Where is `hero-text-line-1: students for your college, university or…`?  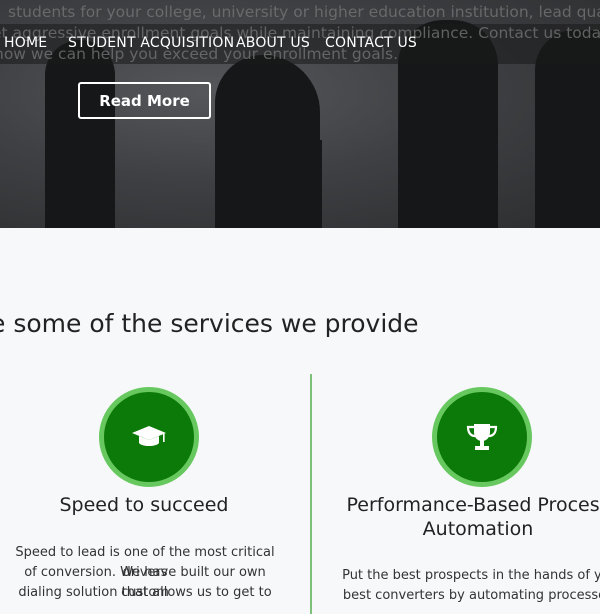 hero-text-line-1: students for your college, university or… is located at coordinates (304, 12).